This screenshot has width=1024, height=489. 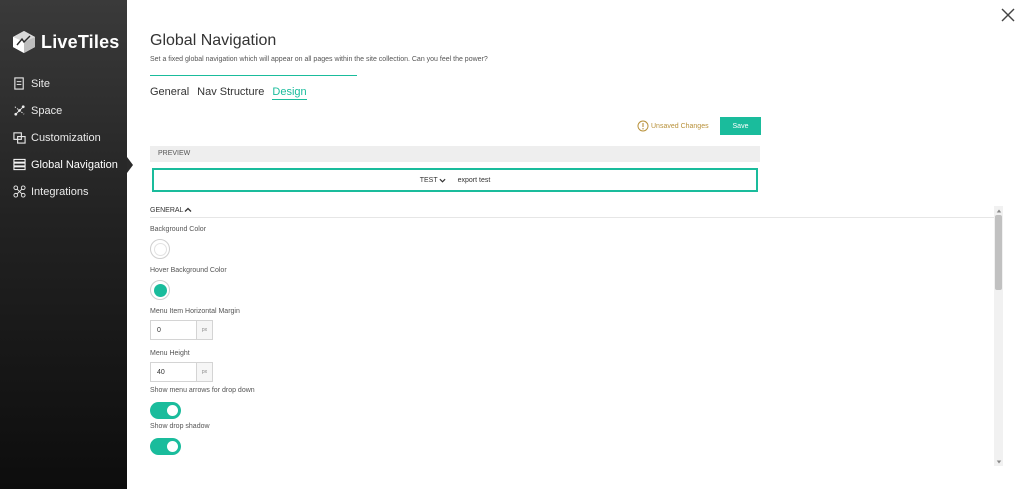 I want to click on sidebar-item-global-navigation: Global Navigation, so click(x=66, y=164).